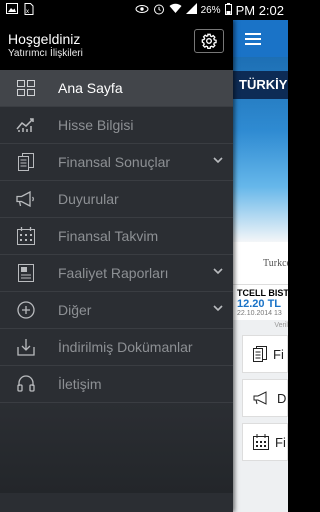 The width and height of the screenshot is (320, 512). Describe the element at coordinates (116, 310) in the screenshot. I see `menu-item-other: Diğer` at that location.